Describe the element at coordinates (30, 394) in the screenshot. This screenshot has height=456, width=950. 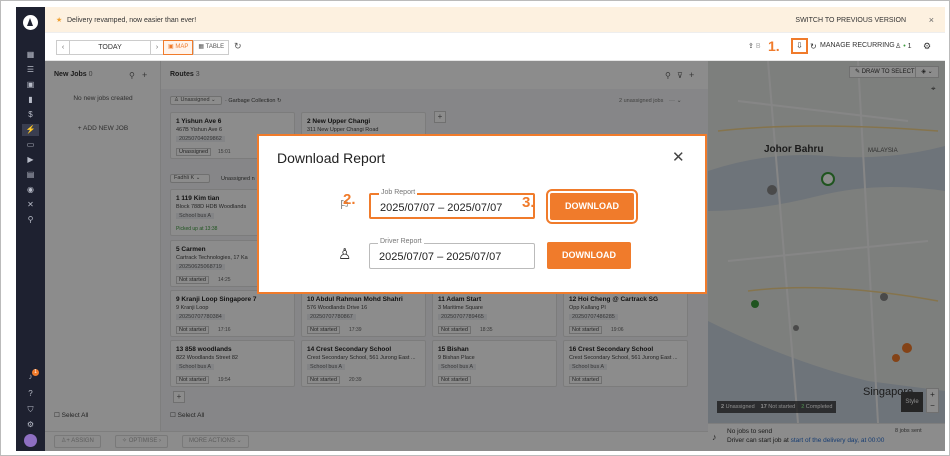
I see `sidebar-help-icon: ?` at that location.